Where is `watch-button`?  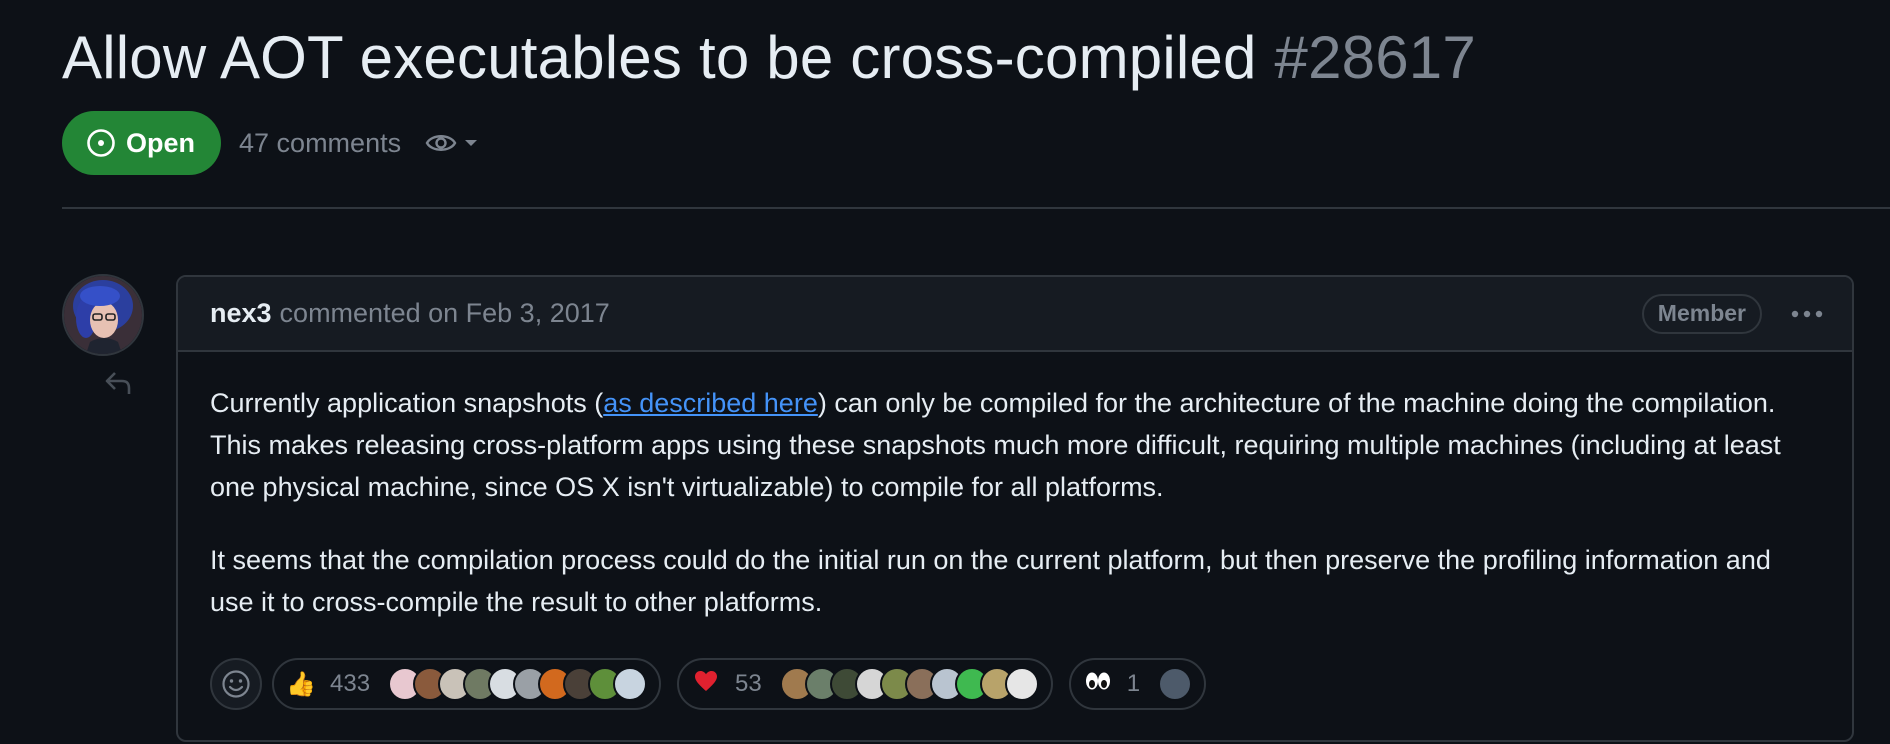 watch-button is located at coordinates (452, 143).